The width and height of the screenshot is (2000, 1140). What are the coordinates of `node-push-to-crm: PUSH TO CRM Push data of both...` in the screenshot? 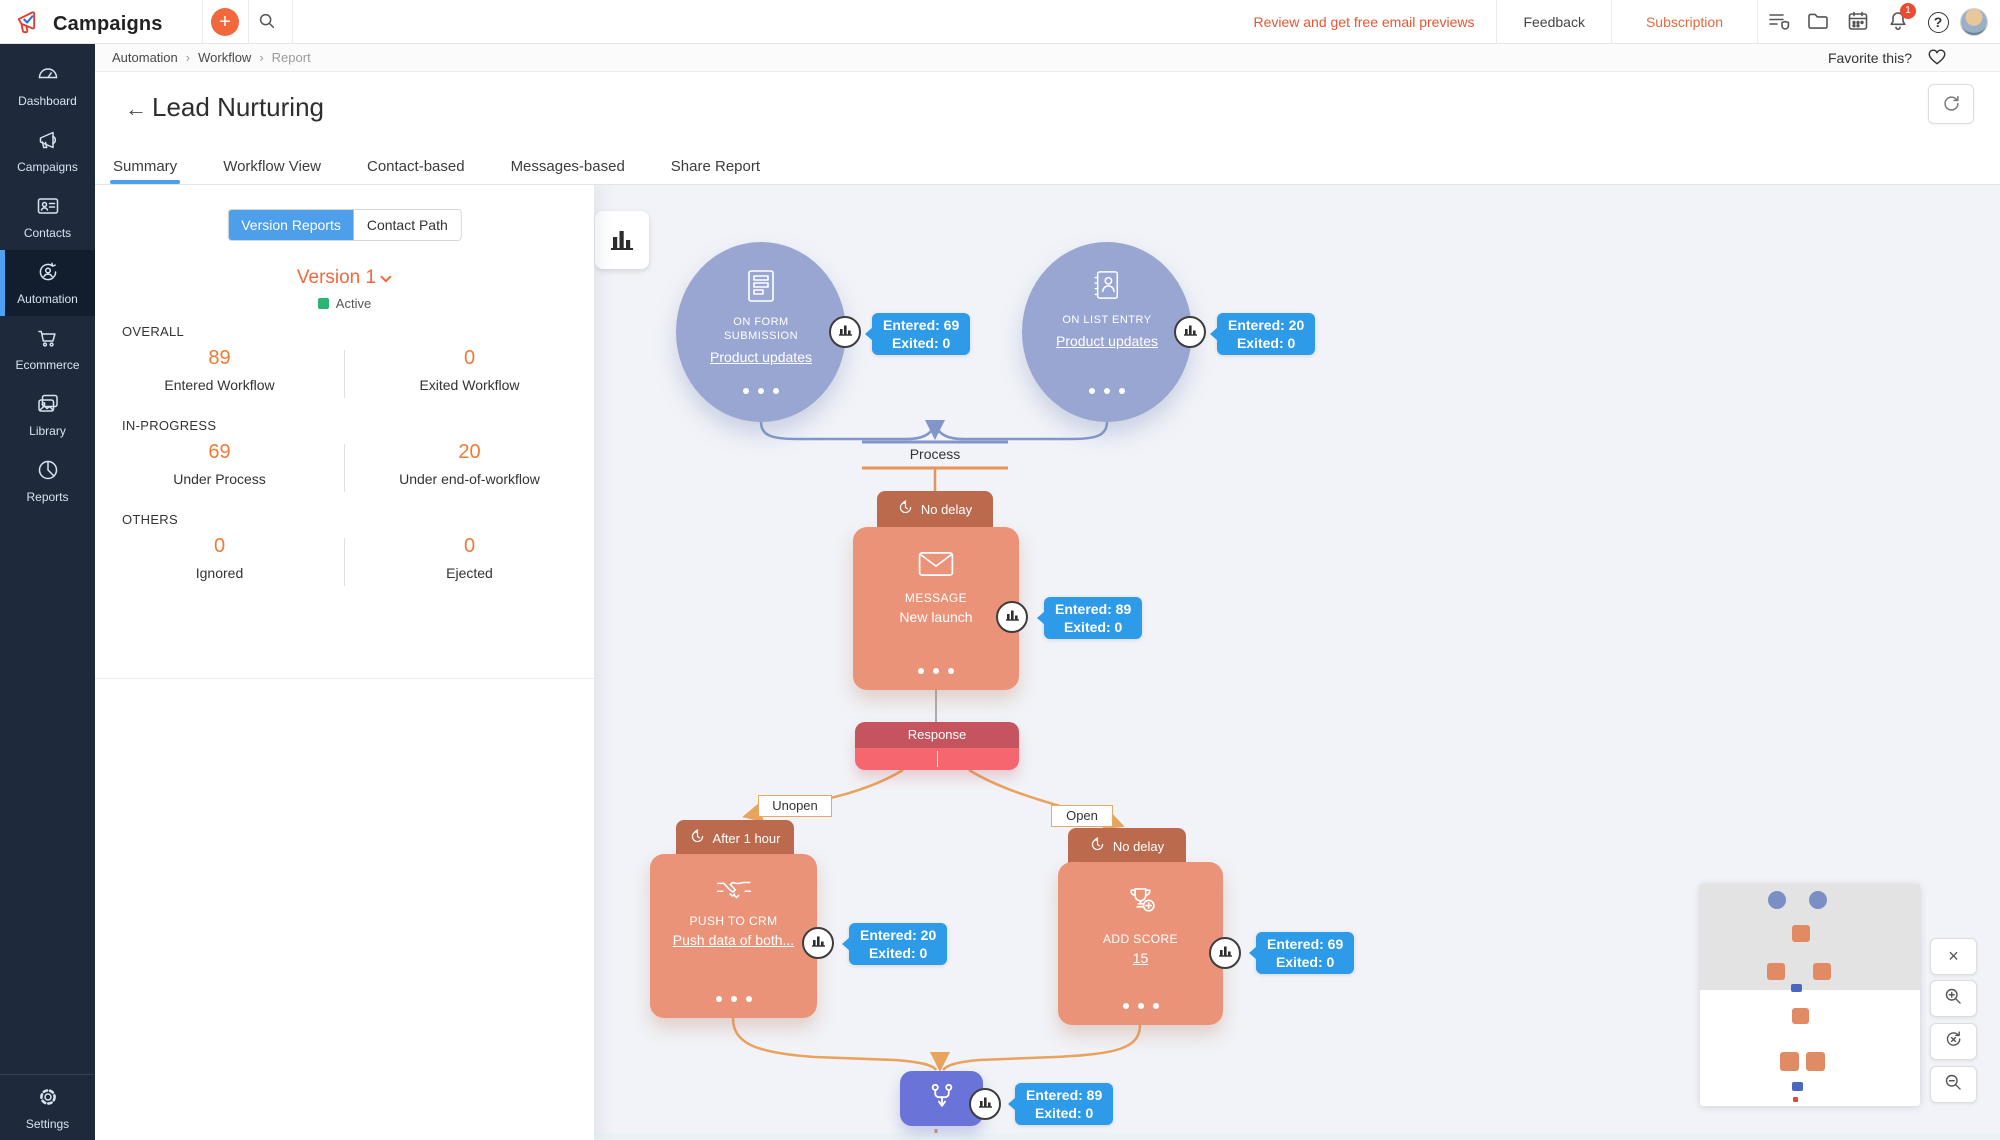 It's located at (733, 936).